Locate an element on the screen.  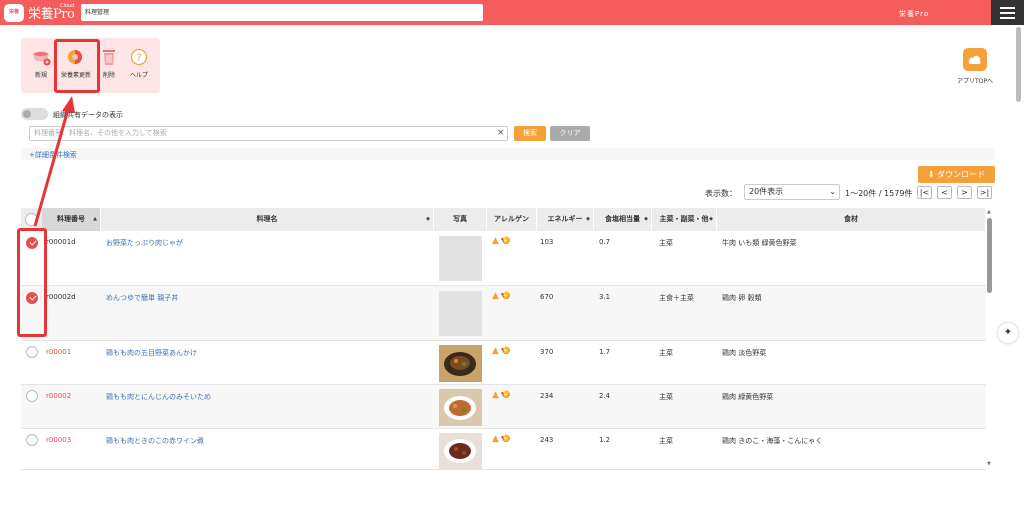
dish-code: r00002 is located at coordinates (58, 396).